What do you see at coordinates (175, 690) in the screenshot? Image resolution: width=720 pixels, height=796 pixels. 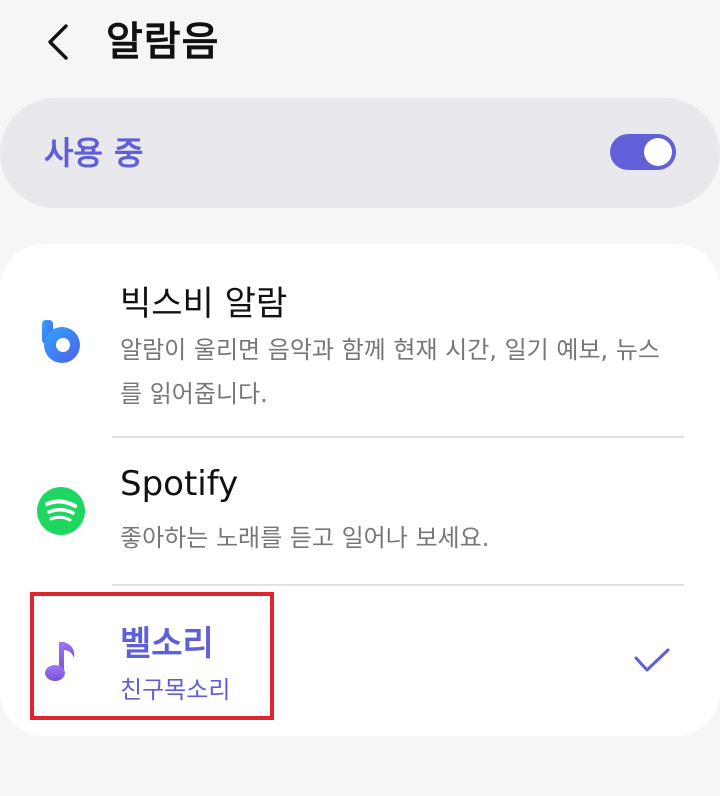 I see `ringtone-subtitle: 친구목소리` at bounding box center [175, 690].